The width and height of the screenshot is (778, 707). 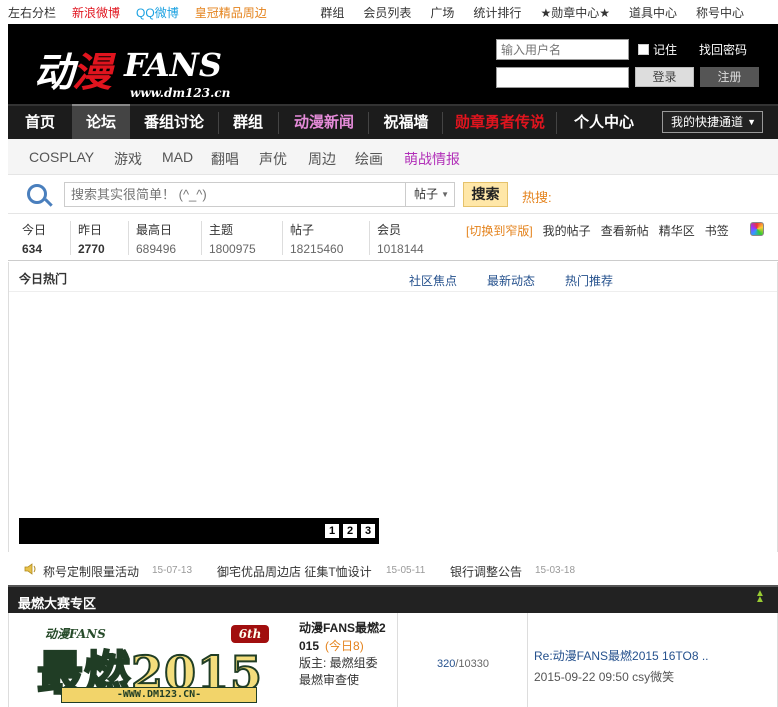 What do you see at coordinates (751, 122) in the screenshot?
I see `caret-down-icon: ▼` at bounding box center [751, 122].